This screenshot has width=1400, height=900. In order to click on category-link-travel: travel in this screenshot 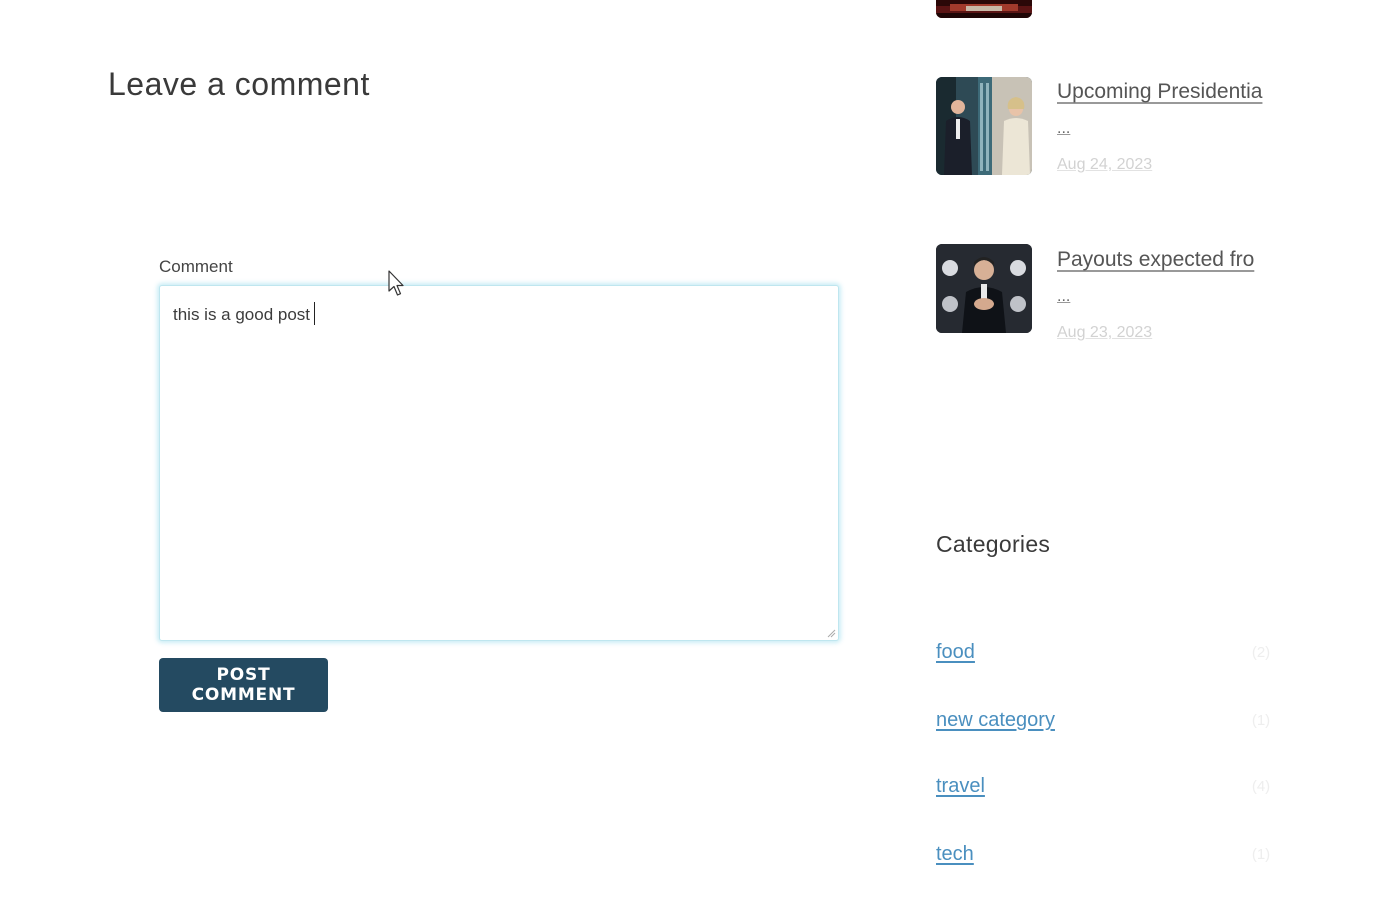, I will do `click(960, 786)`.